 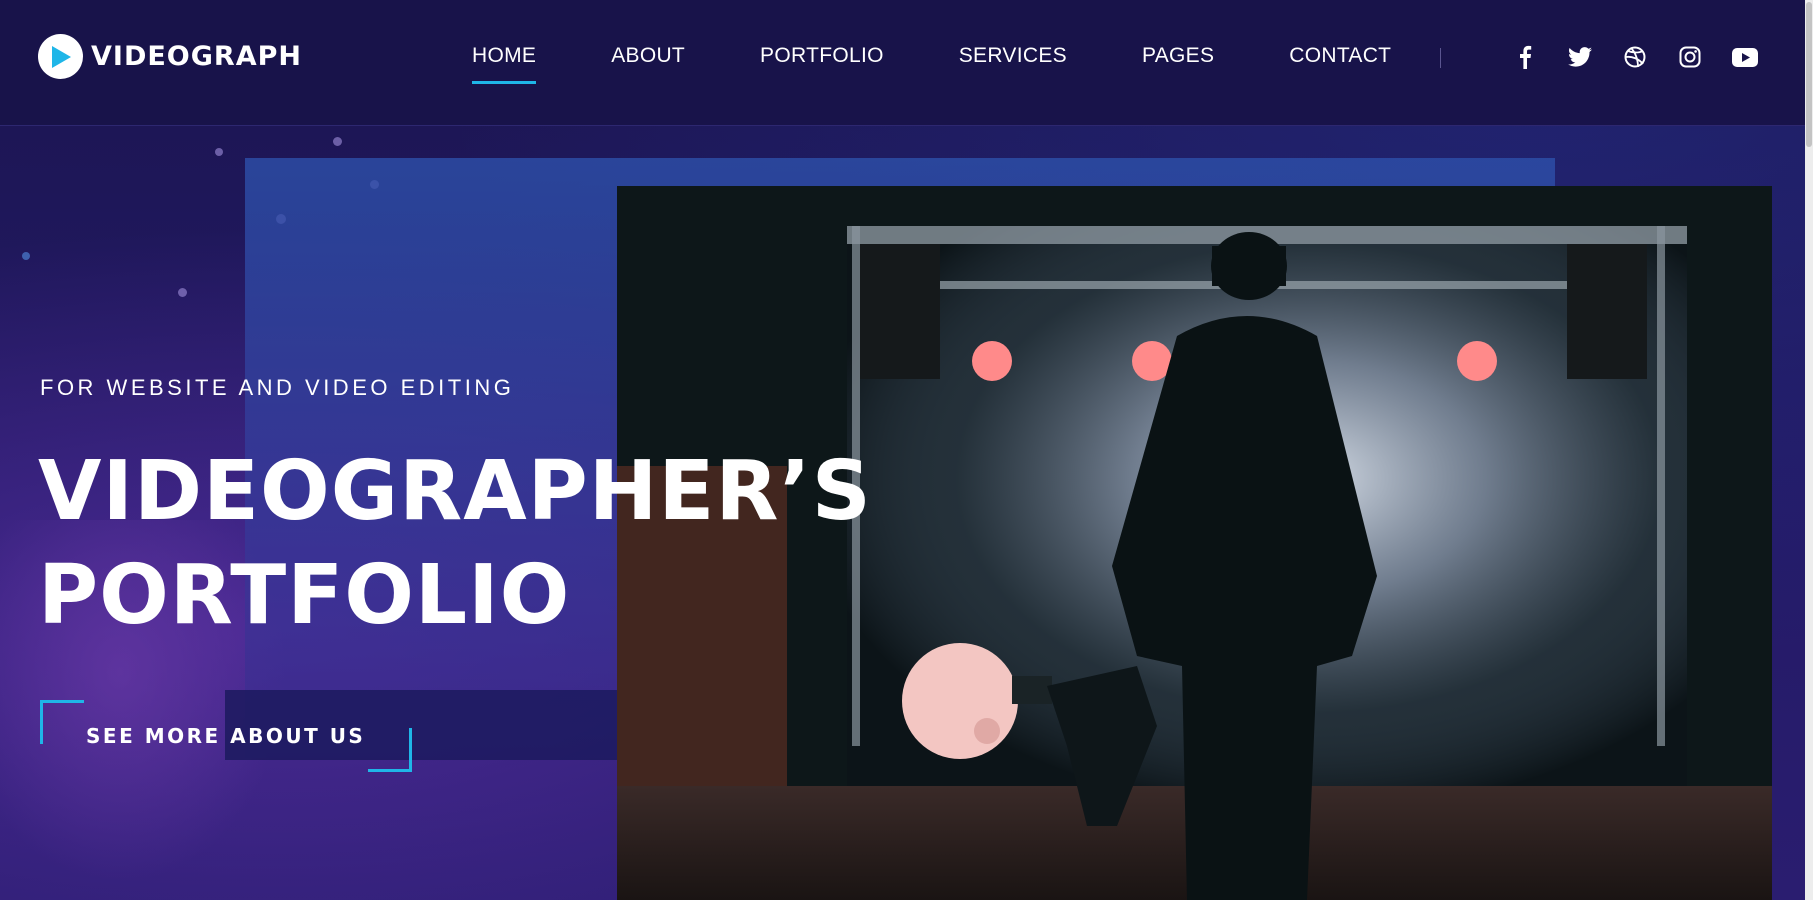 I want to click on nav-divider, so click(x=1440, y=58).